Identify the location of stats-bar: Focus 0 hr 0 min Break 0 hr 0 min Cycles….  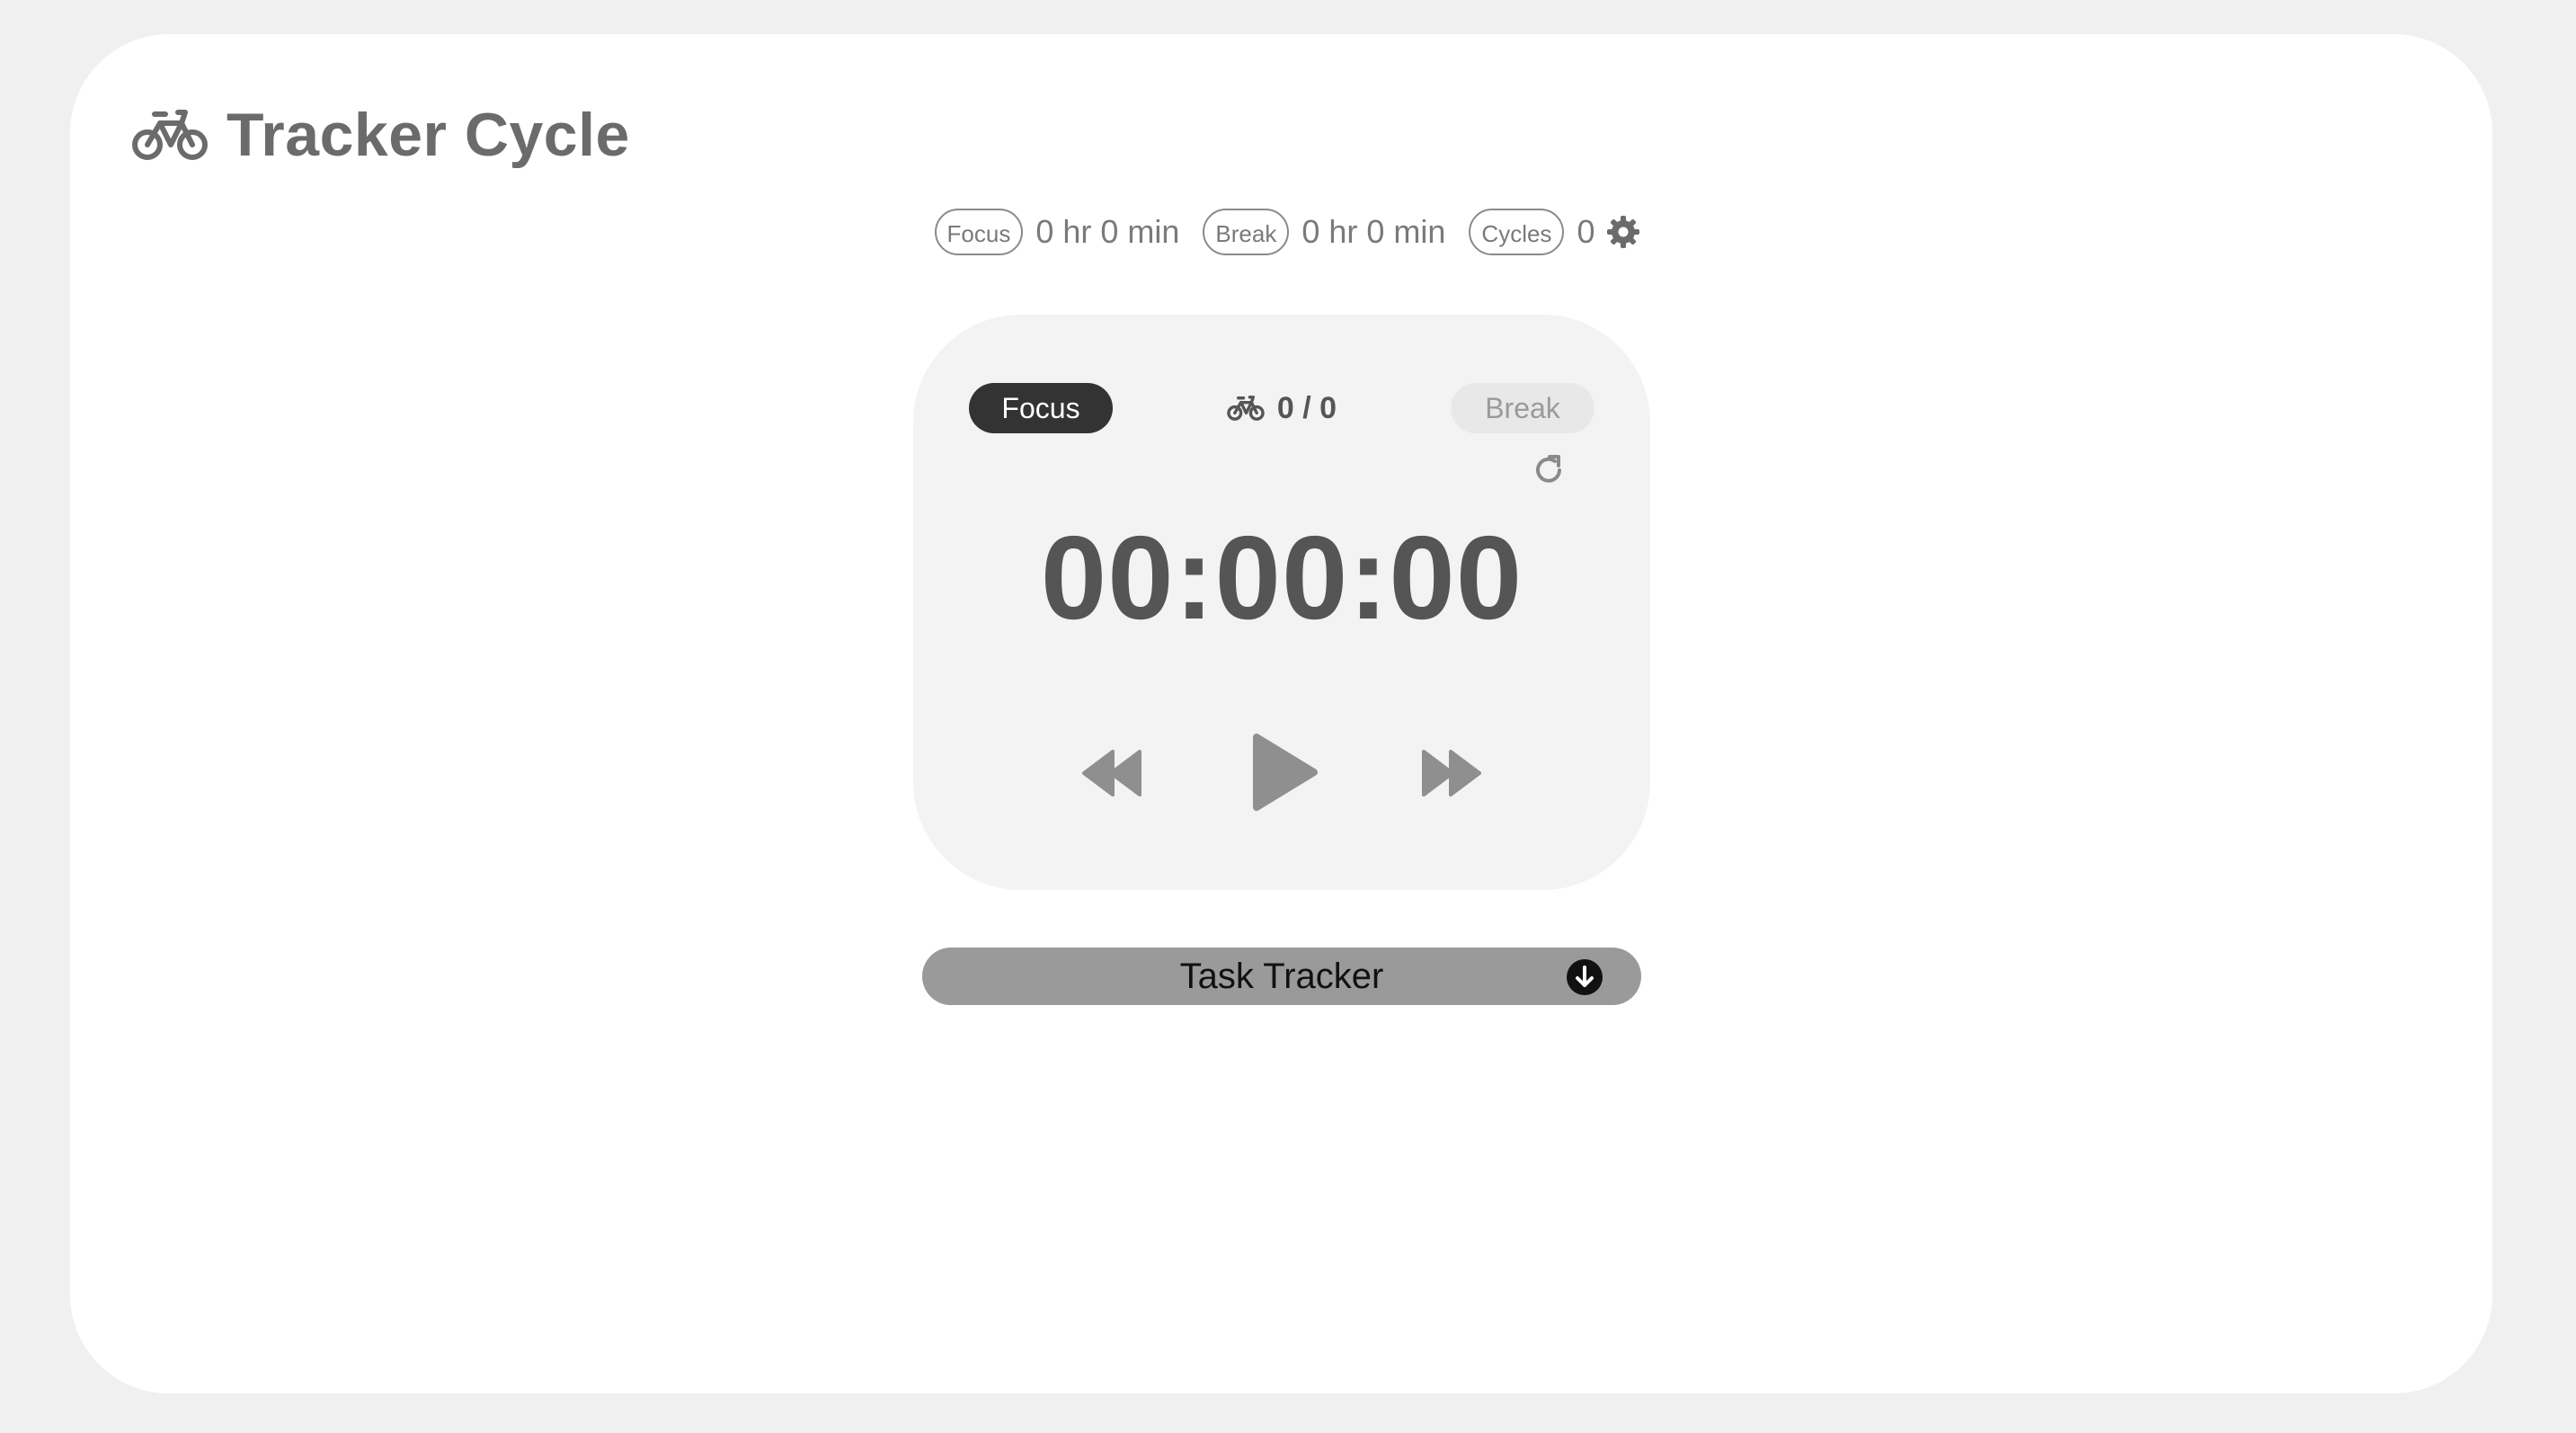
(1288, 232).